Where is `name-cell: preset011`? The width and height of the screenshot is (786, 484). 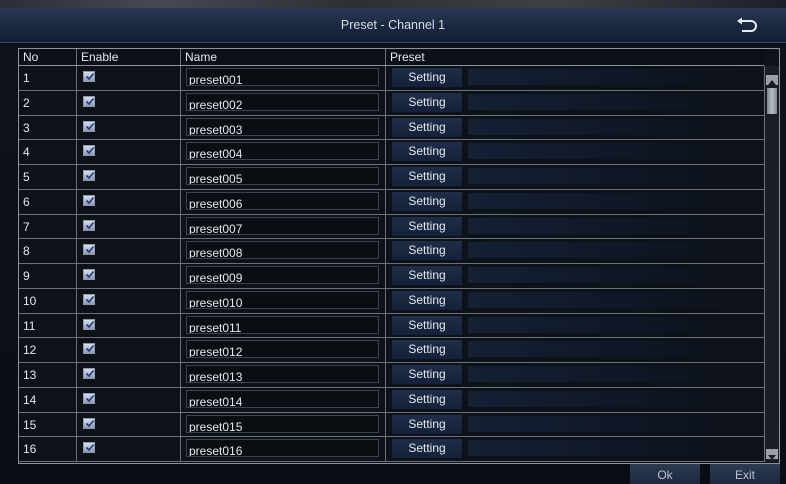
name-cell: preset011 is located at coordinates (283, 325).